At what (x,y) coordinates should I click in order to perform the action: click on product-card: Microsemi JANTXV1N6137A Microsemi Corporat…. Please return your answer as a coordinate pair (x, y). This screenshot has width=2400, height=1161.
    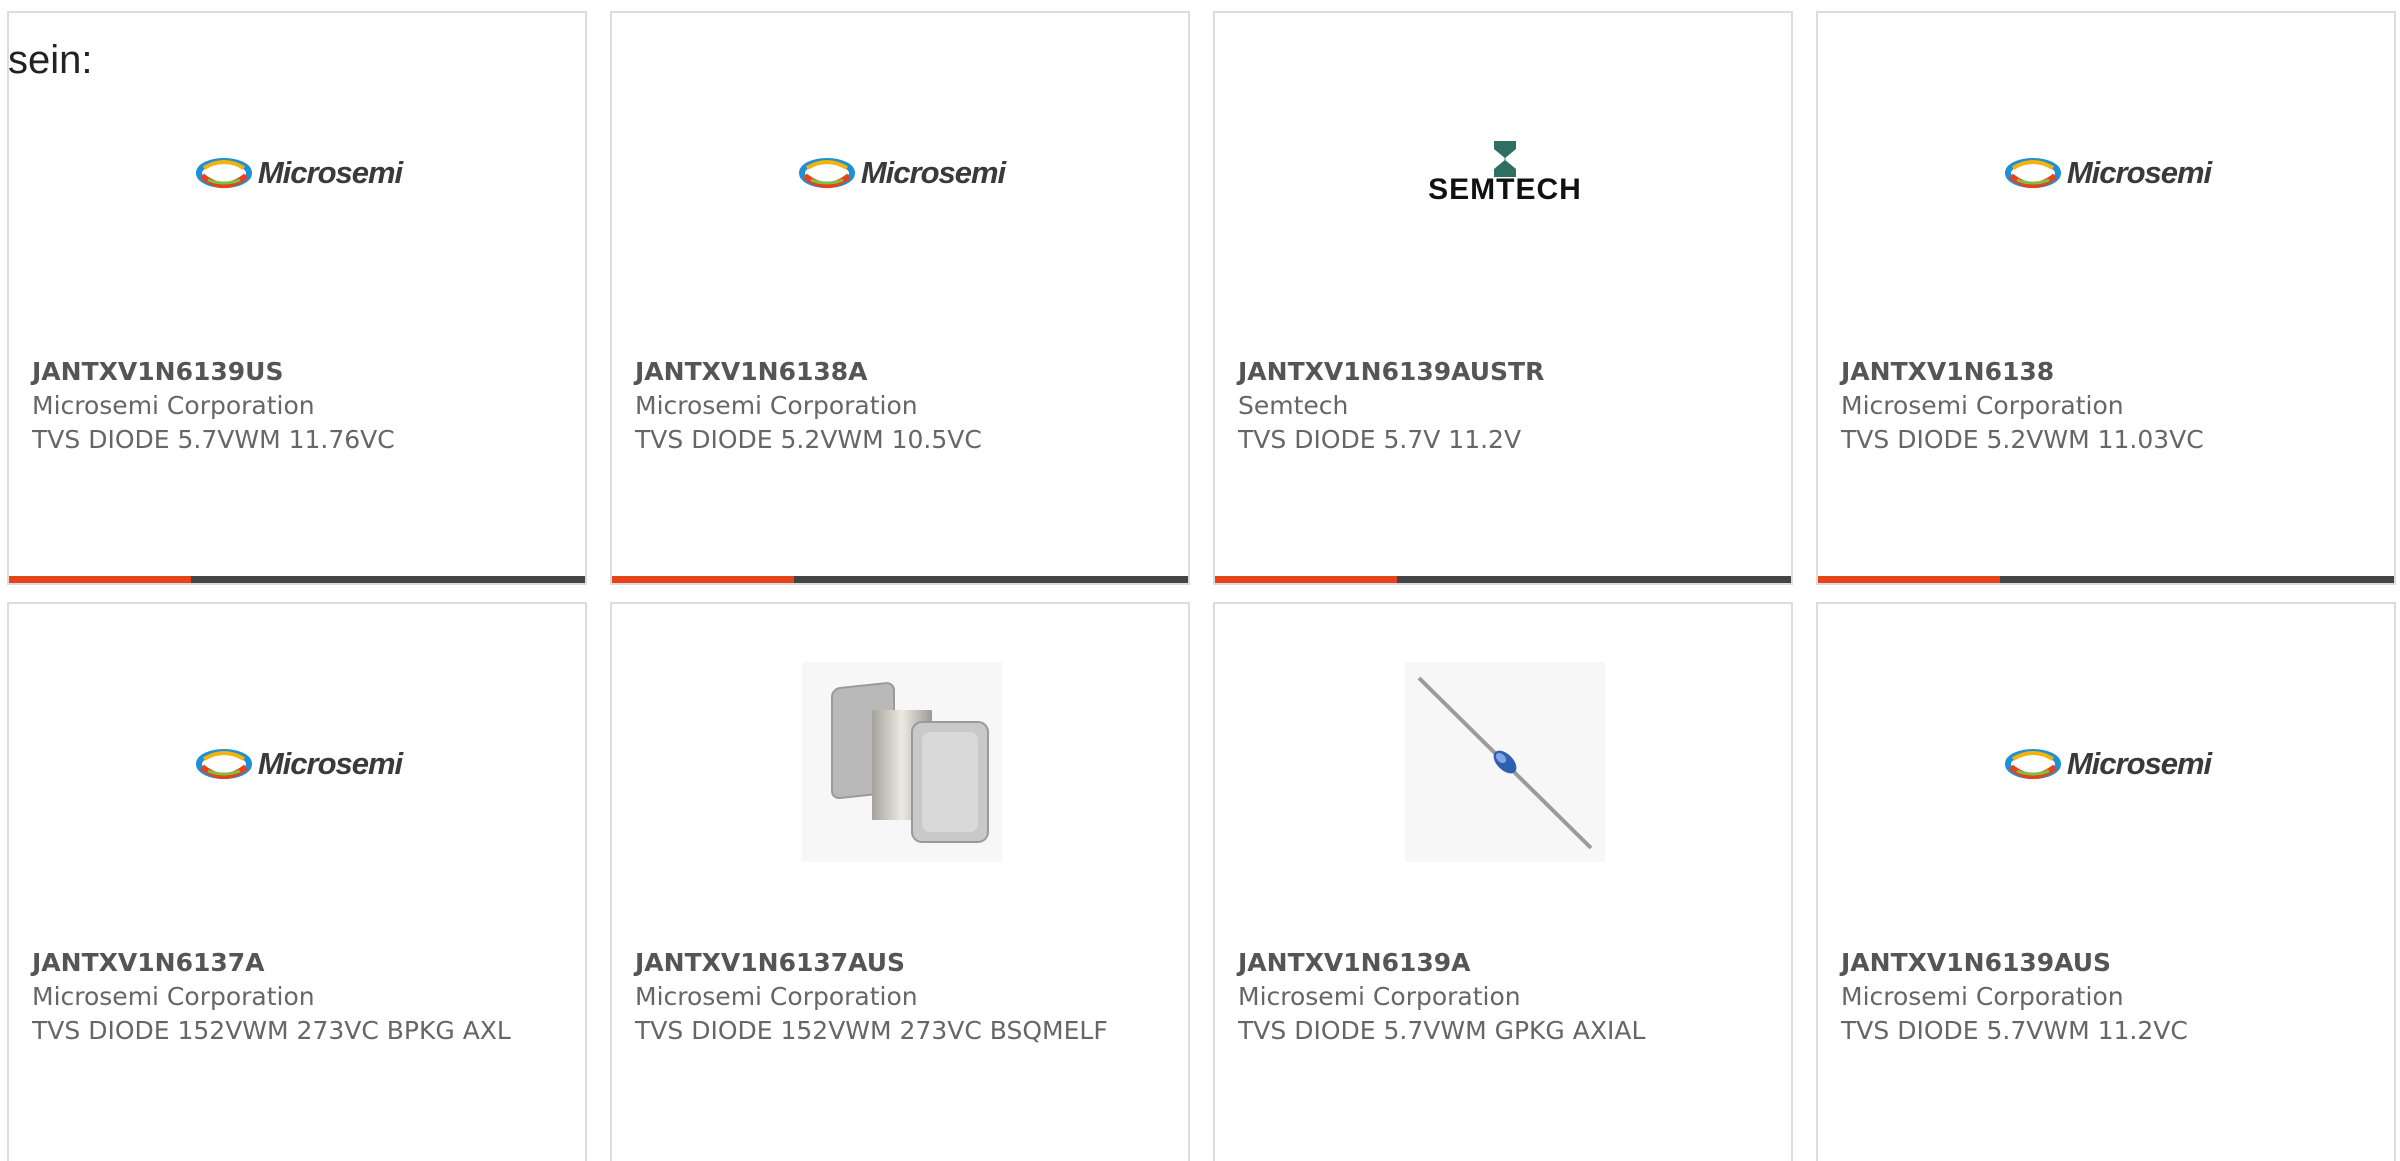
    Looking at the image, I should click on (297, 881).